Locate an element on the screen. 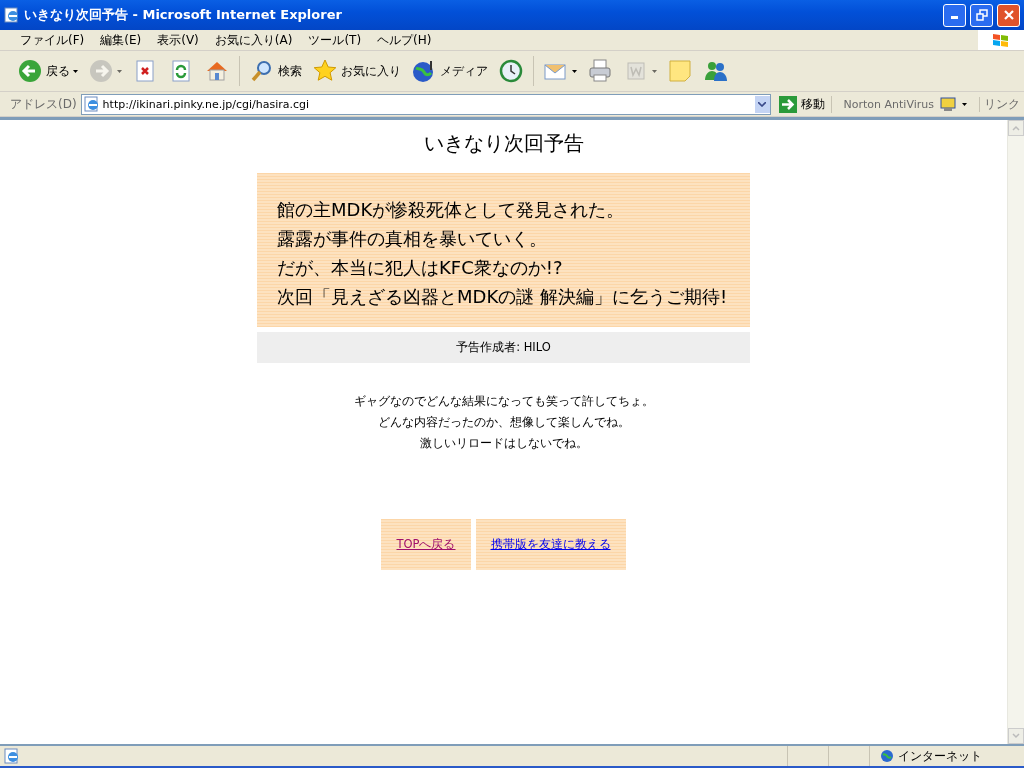 The width and height of the screenshot is (1024, 768). address-label: アドレス(D) is located at coordinates (43, 104).